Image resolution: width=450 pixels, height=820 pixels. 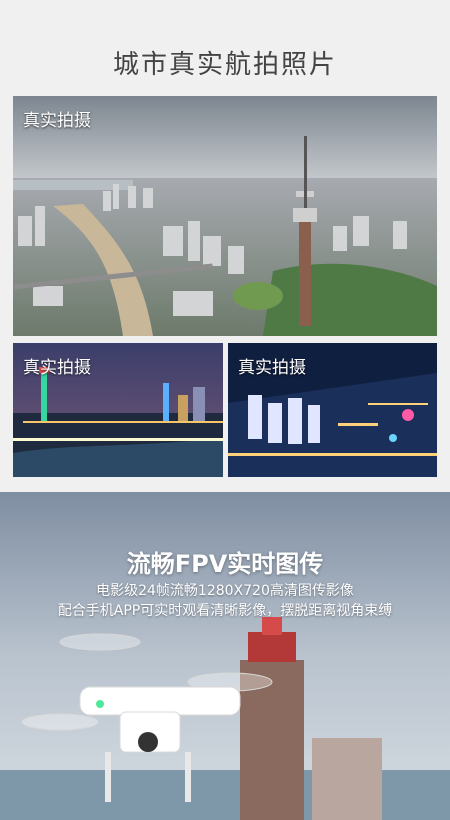 What do you see at coordinates (118, 410) in the screenshot?
I see `aerial-photo-night-bridge: 真实拍摄` at bounding box center [118, 410].